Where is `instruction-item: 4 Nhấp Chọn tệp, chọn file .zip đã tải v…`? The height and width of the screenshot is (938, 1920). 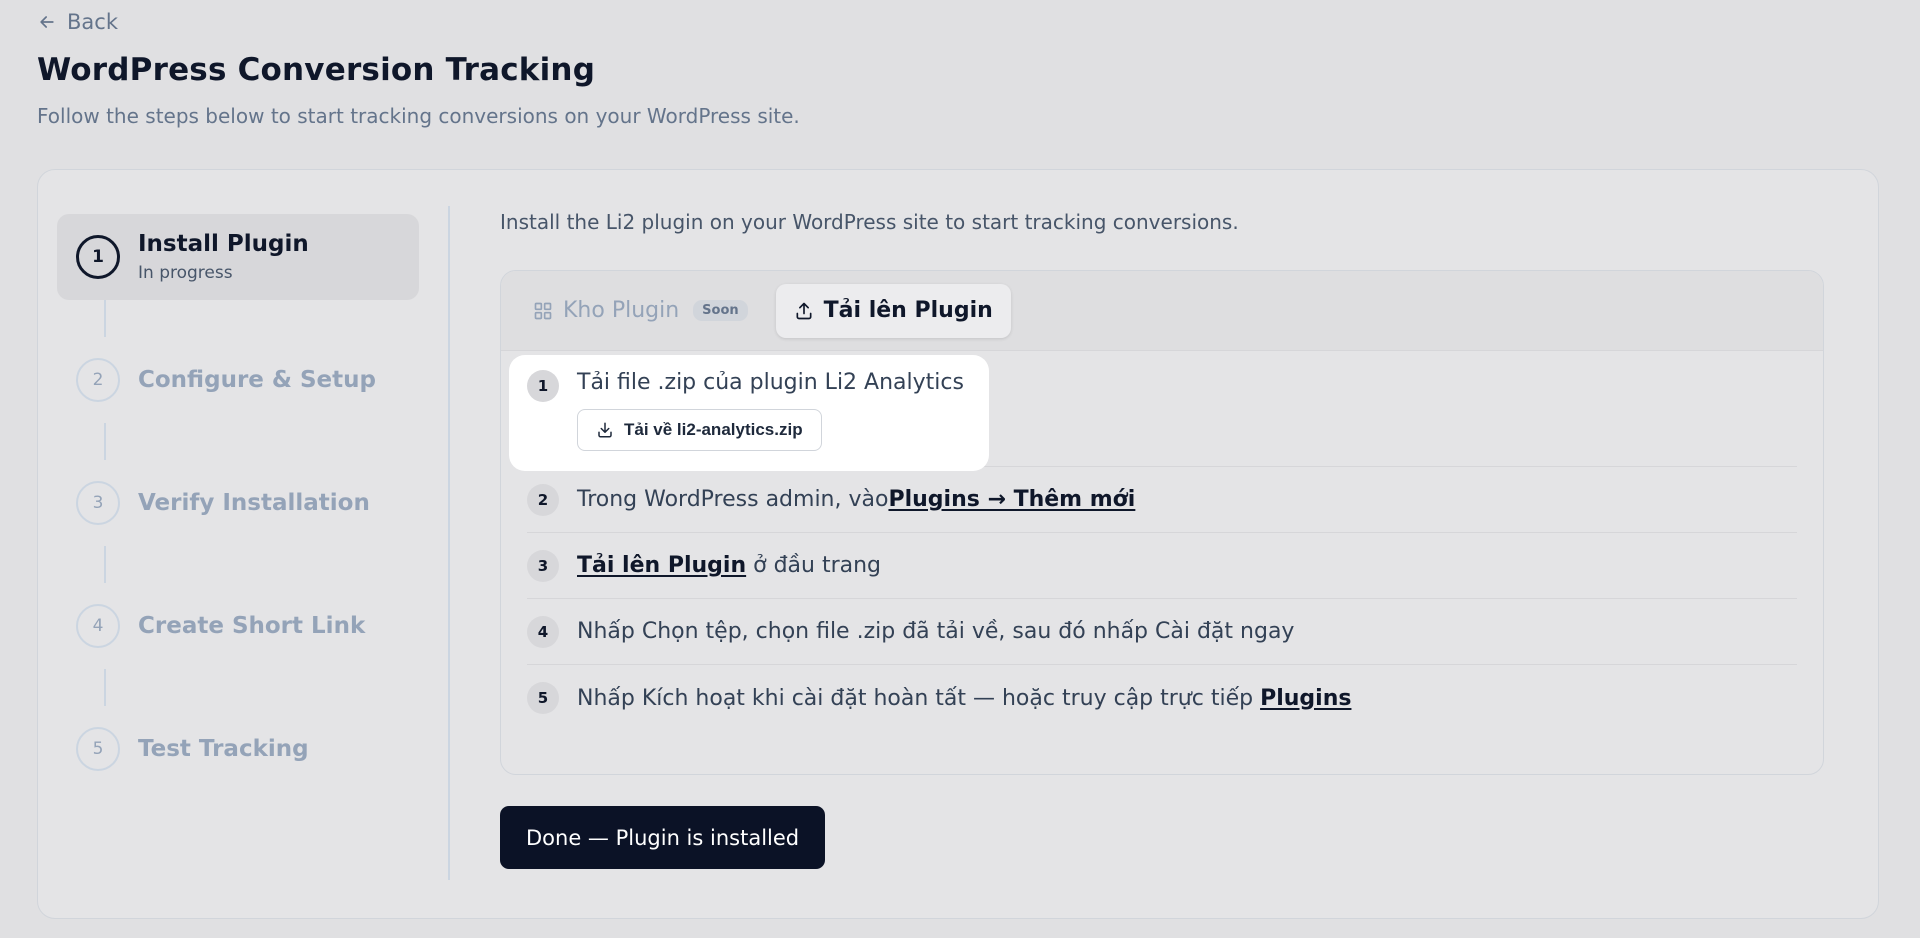
instruction-item: 4 Nhấp Chọn tệp, chọn file .zip đã tải v… is located at coordinates (1162, 632).